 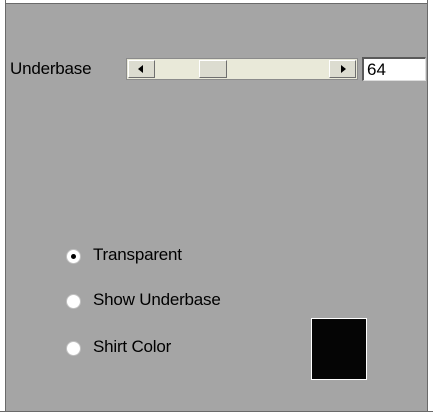 What do you see at coordinates (132, 347) in the screenshot?
I see `radio-shirt-color-label: Shirt Color` at bounding box center [132, 347].